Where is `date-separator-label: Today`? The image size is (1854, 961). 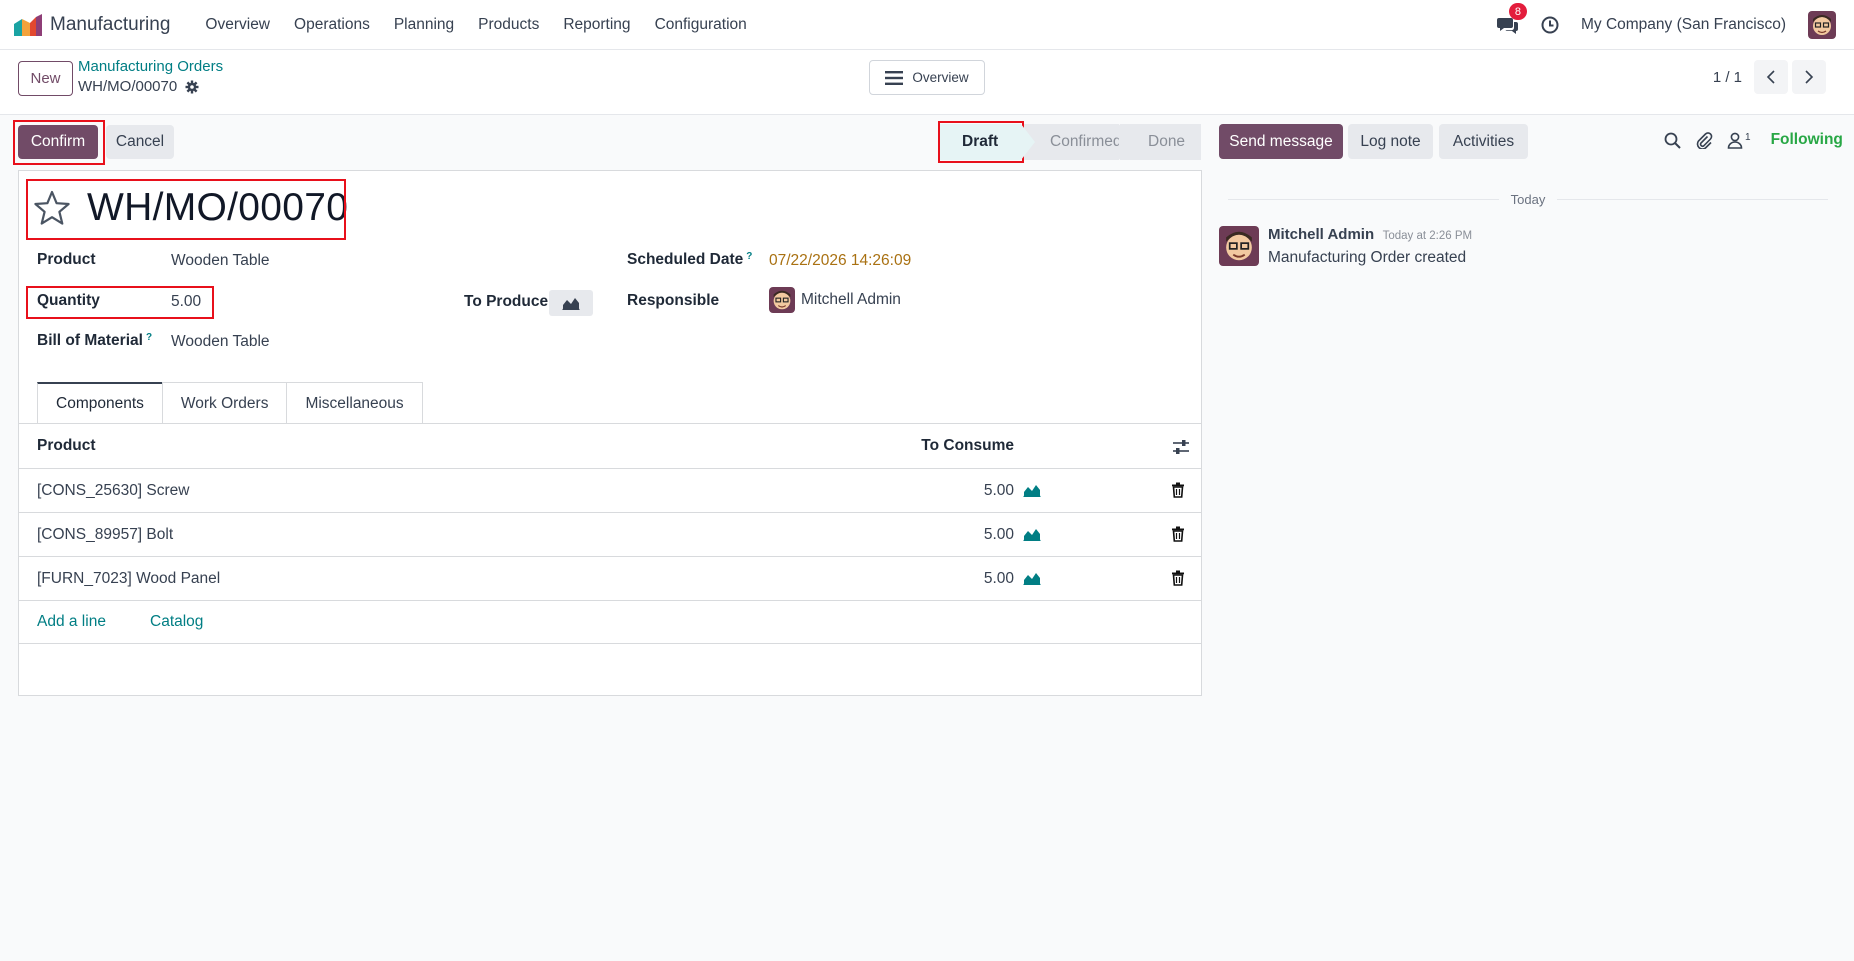
date-separator-label: Today is located at coordinates (1528, 199).